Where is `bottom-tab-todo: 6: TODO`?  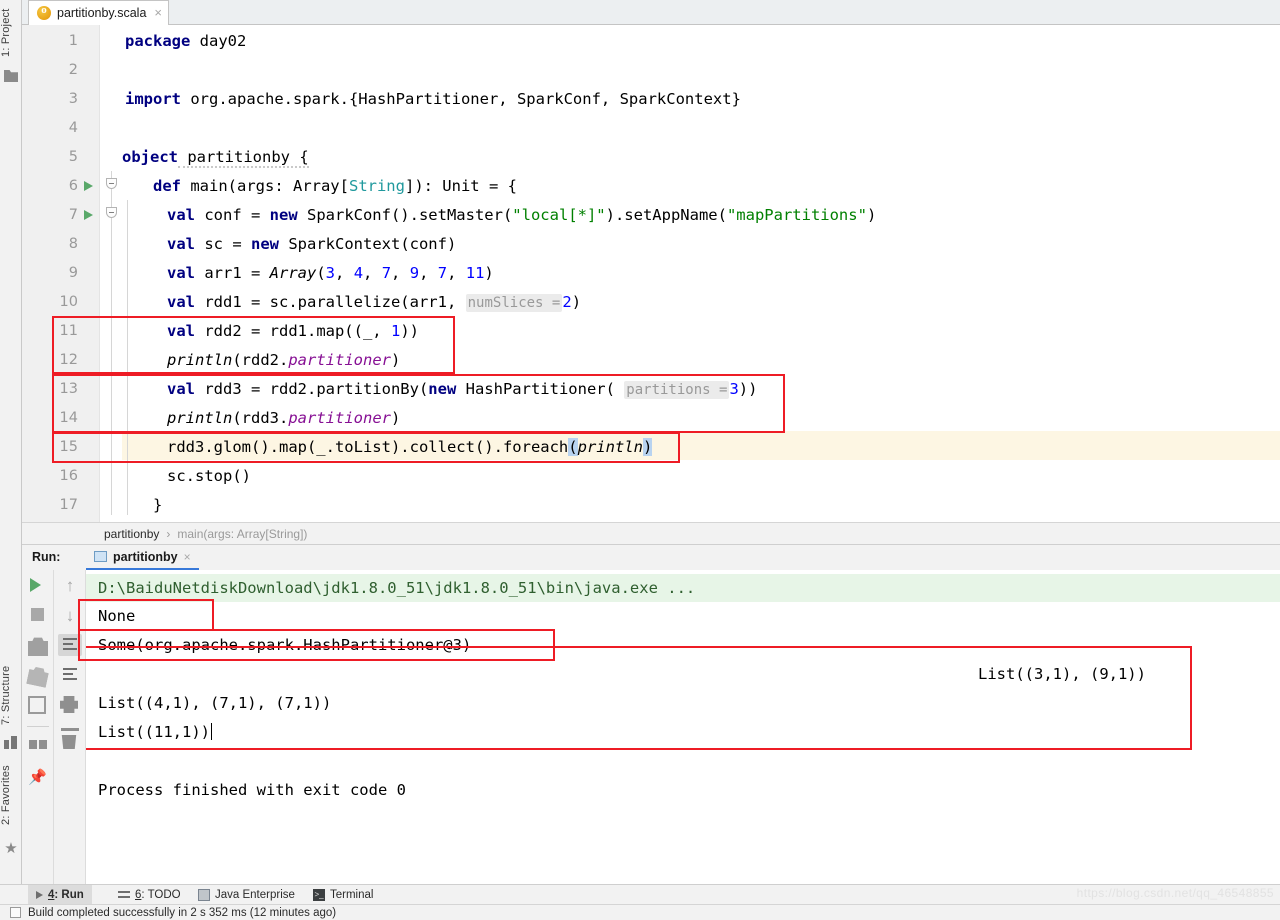 bottom-tab-todo: 6: TODO is located at coordinates (149, 895).